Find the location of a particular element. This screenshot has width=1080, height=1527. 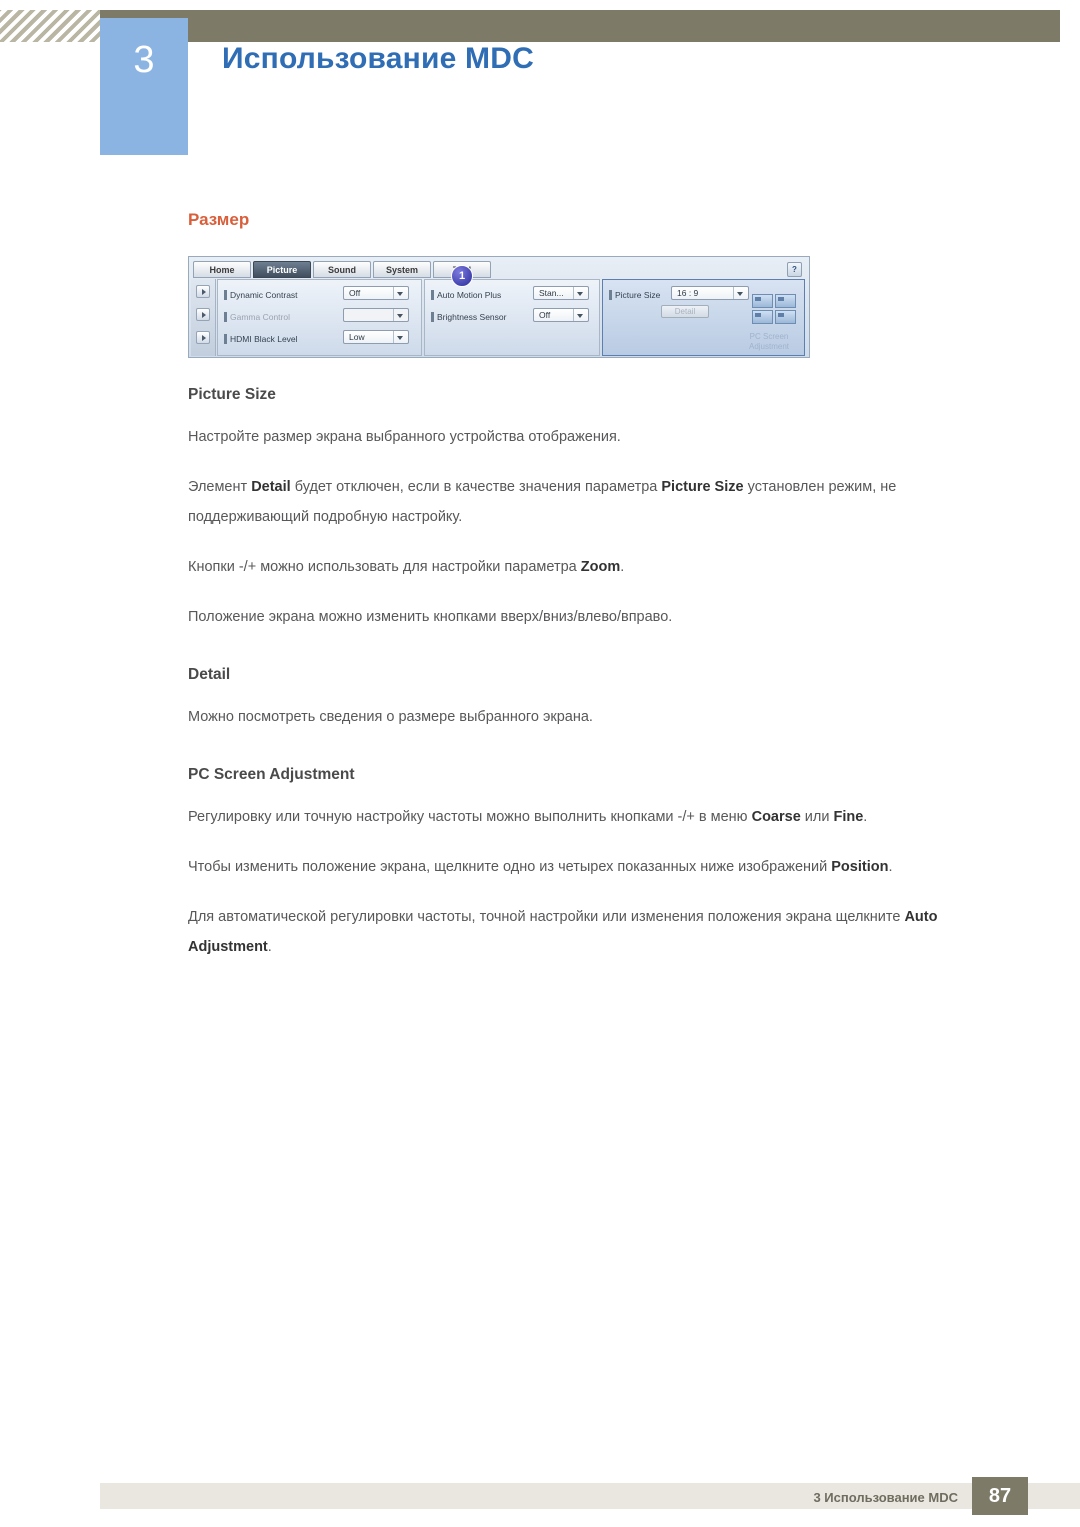

tab-picture: Picture is located at coordinates (282, 269).